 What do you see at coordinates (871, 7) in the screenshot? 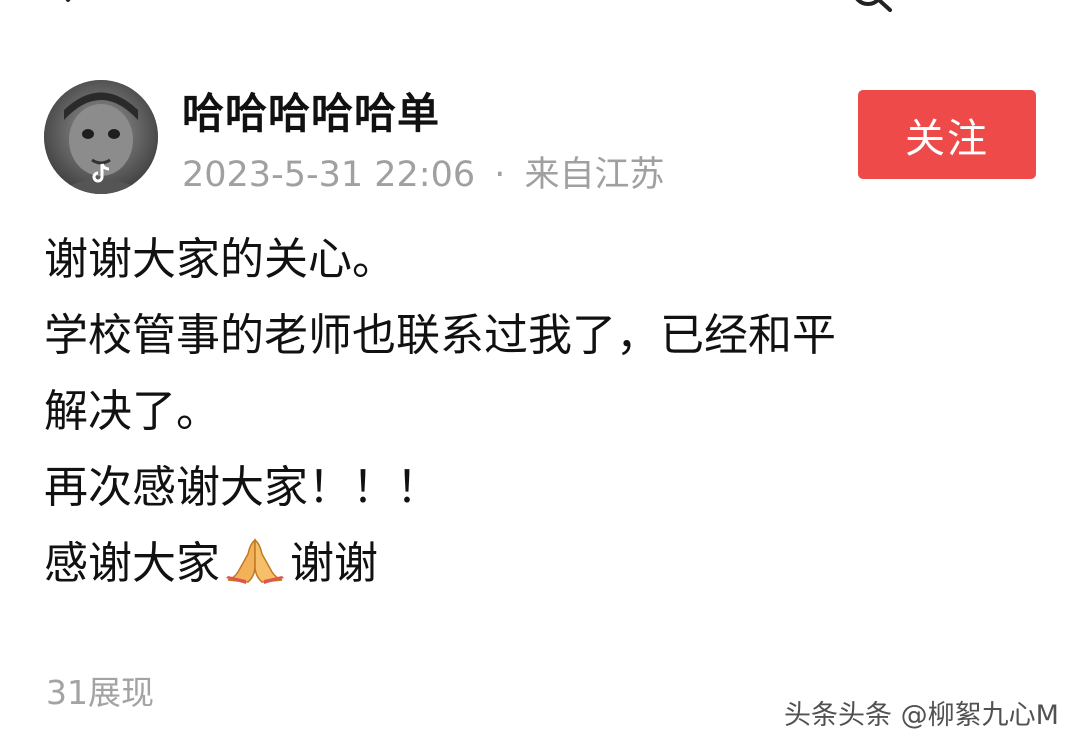
I see `search-icon` at bounding box center [871, 7].